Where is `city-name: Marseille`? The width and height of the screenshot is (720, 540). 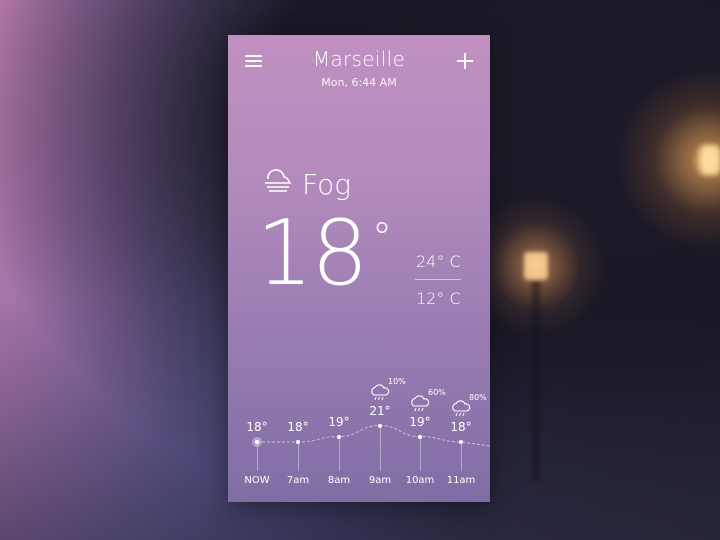
city-name: Marseille is located at coordinates (359, 59).